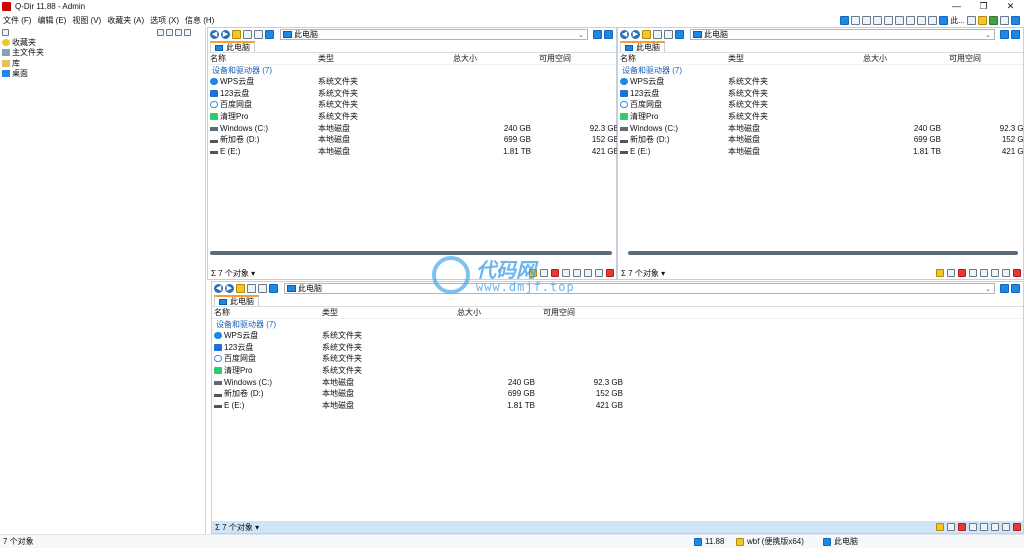 The width and height of the screenshot is (1024, 548). I want to click on color-icon, so click(993, 20).